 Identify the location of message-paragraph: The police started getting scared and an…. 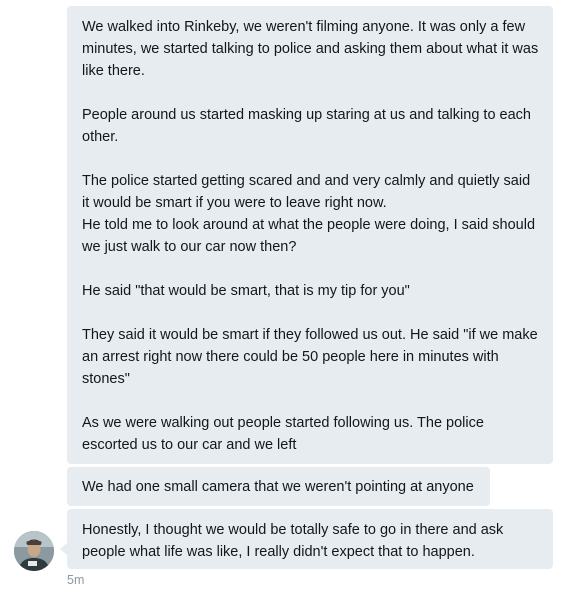
(309, 214).